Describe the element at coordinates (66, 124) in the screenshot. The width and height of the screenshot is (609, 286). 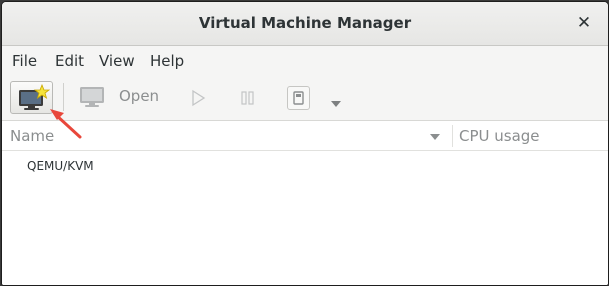
I see `annotation-arrow-icon` at that location.